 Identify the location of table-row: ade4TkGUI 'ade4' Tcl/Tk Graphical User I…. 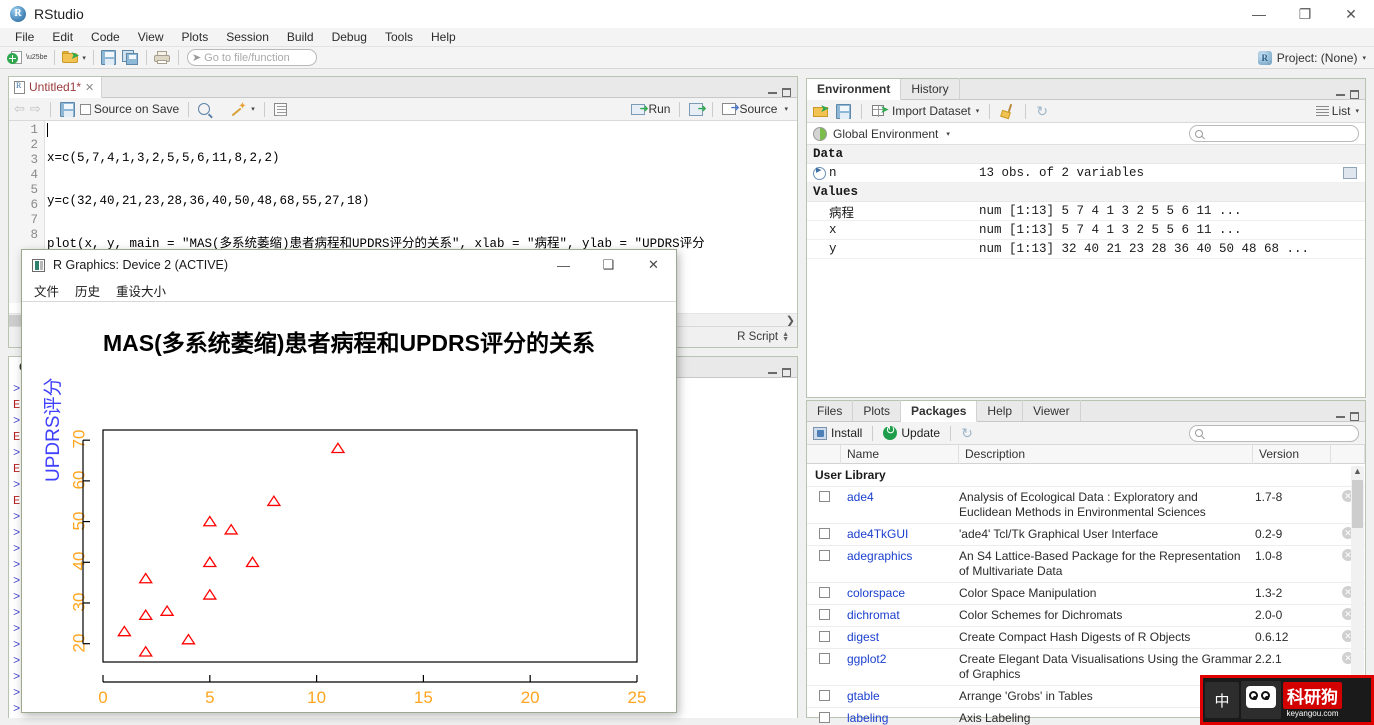
(1086, 535).